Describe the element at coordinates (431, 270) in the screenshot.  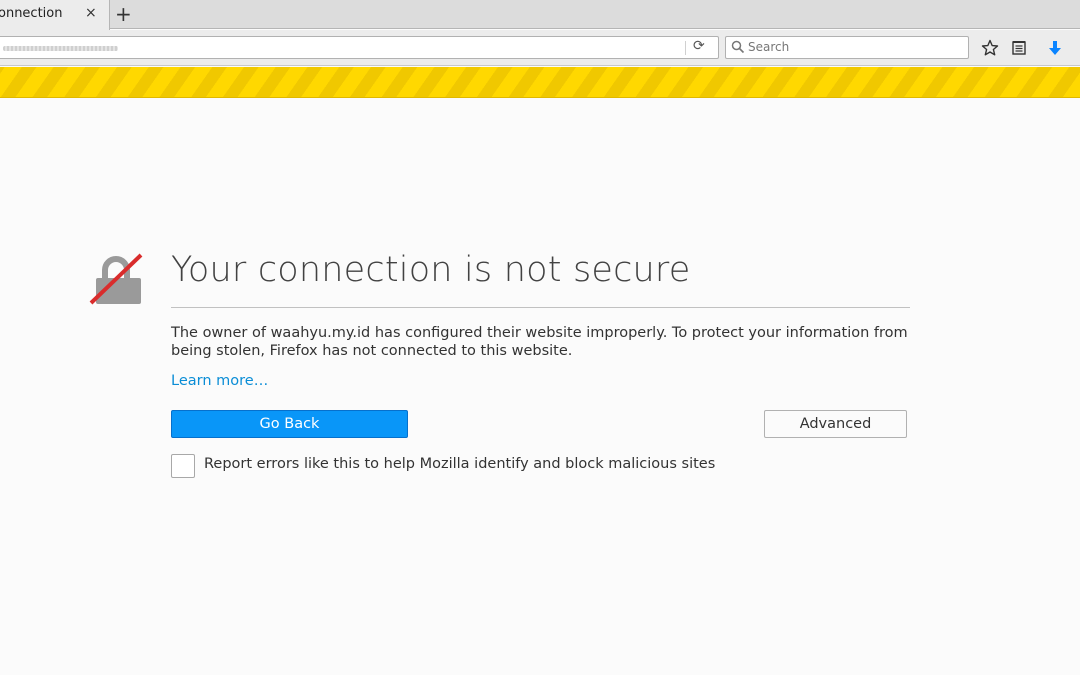
I see `page-title: Your connection is not secure` at that location.